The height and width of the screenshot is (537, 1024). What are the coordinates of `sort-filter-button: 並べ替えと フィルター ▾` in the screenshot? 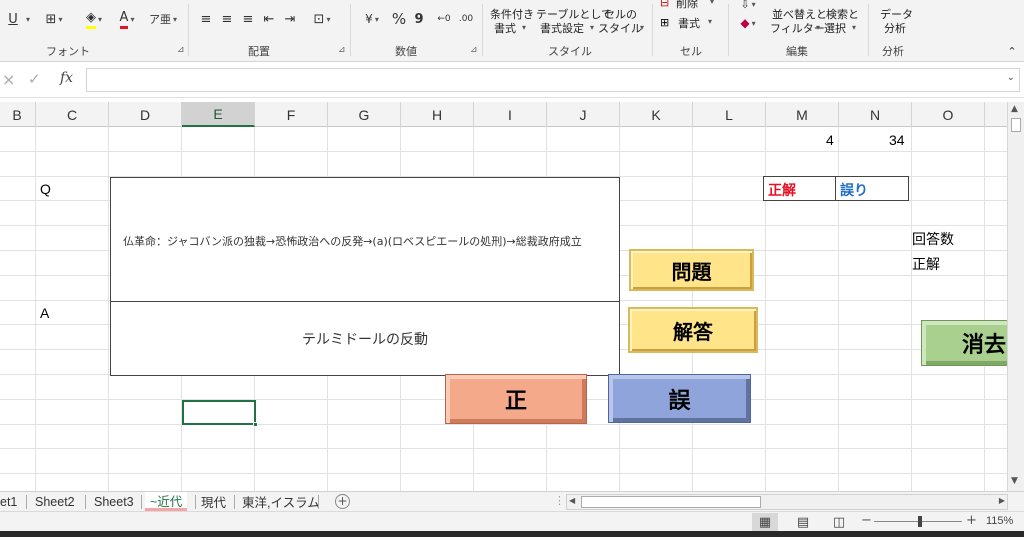 It's located at (797, 22).